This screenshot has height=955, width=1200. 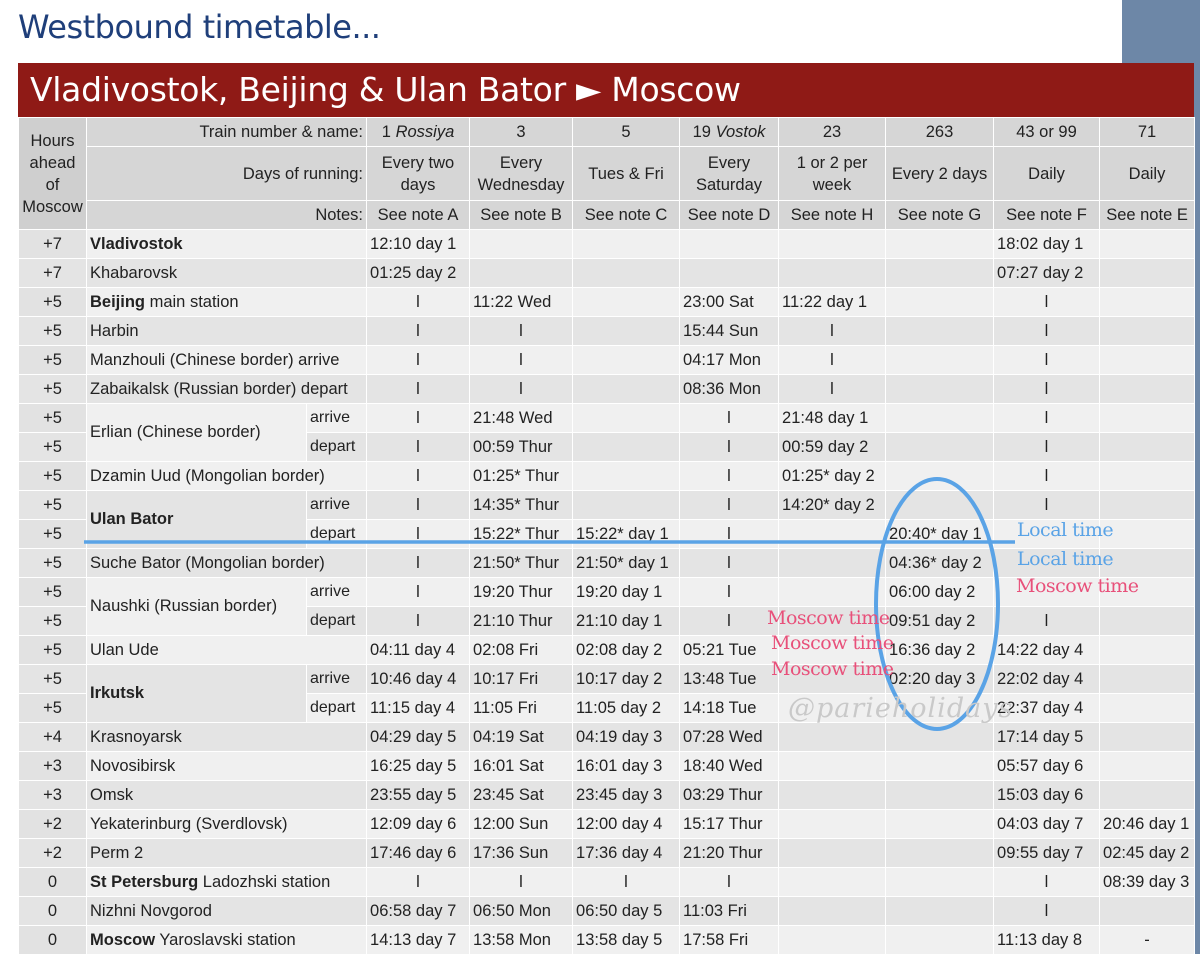 I want to click on moscow-time-annotation-right: Moscow time, so click(x=1077, y=586).